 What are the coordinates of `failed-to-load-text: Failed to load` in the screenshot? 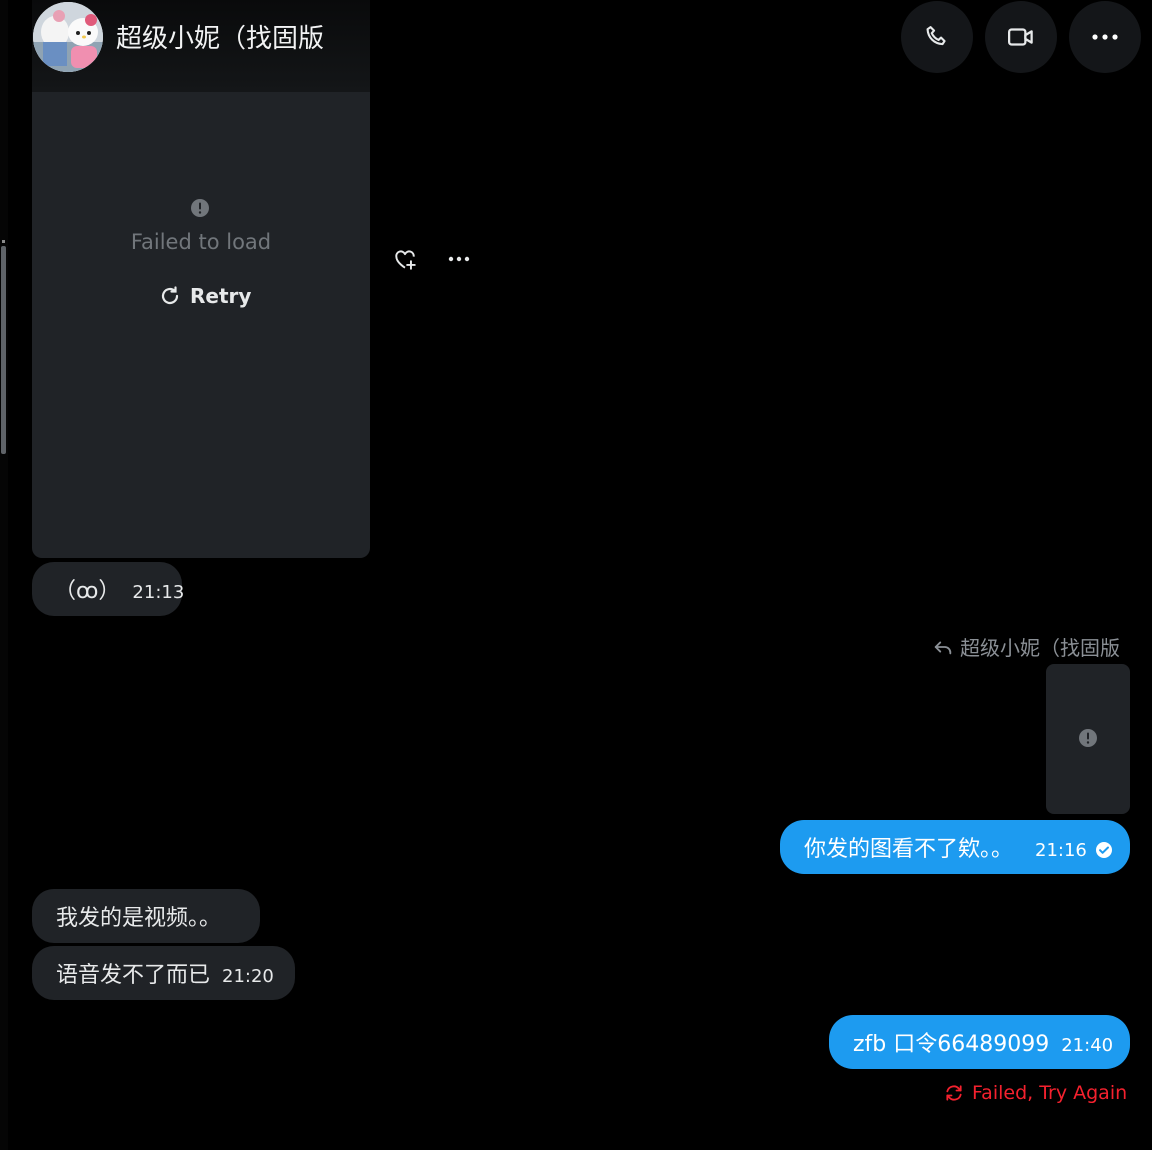 It's located at (201, 242).